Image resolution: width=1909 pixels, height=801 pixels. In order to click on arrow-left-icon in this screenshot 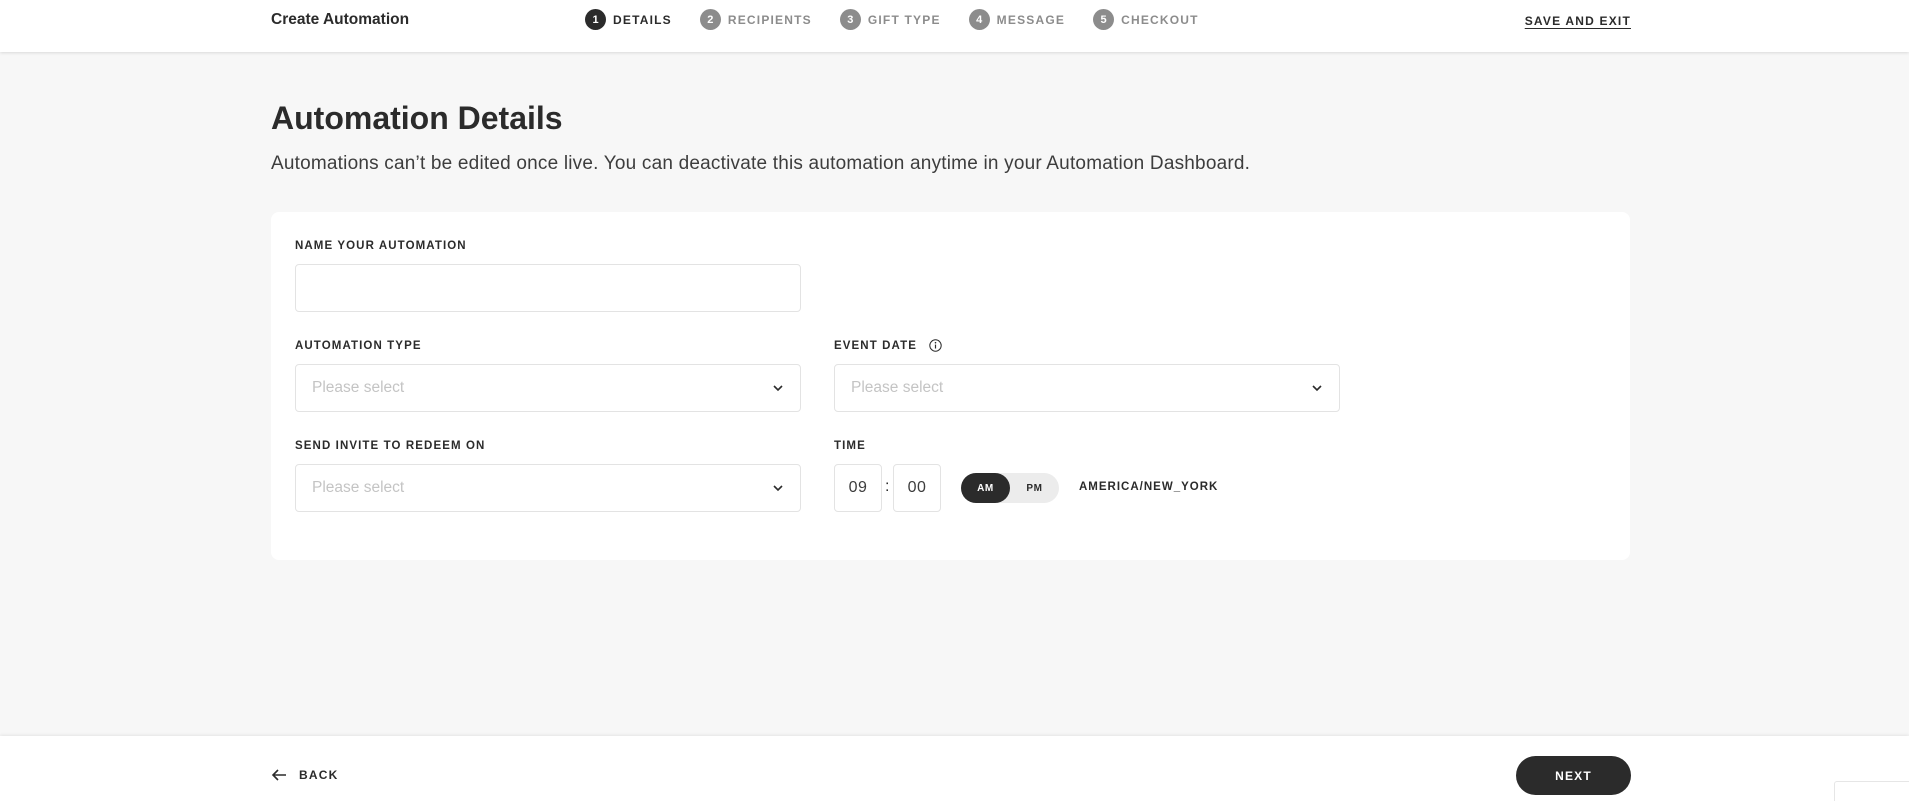, I will do `click(279, 775)`.